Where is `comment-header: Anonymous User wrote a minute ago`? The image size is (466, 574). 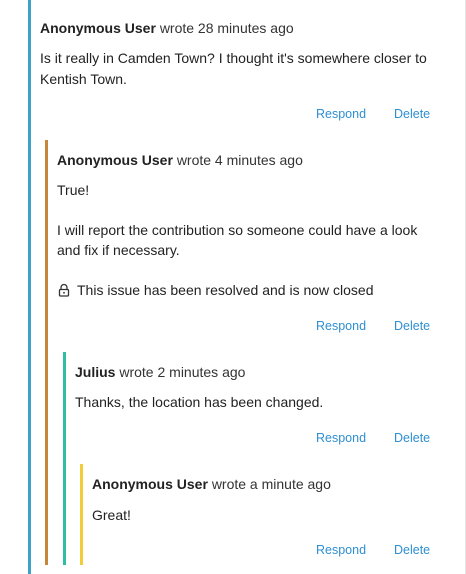 comment-header: Anonymous User wrote a minute ago is located at coordinates (211, 484).